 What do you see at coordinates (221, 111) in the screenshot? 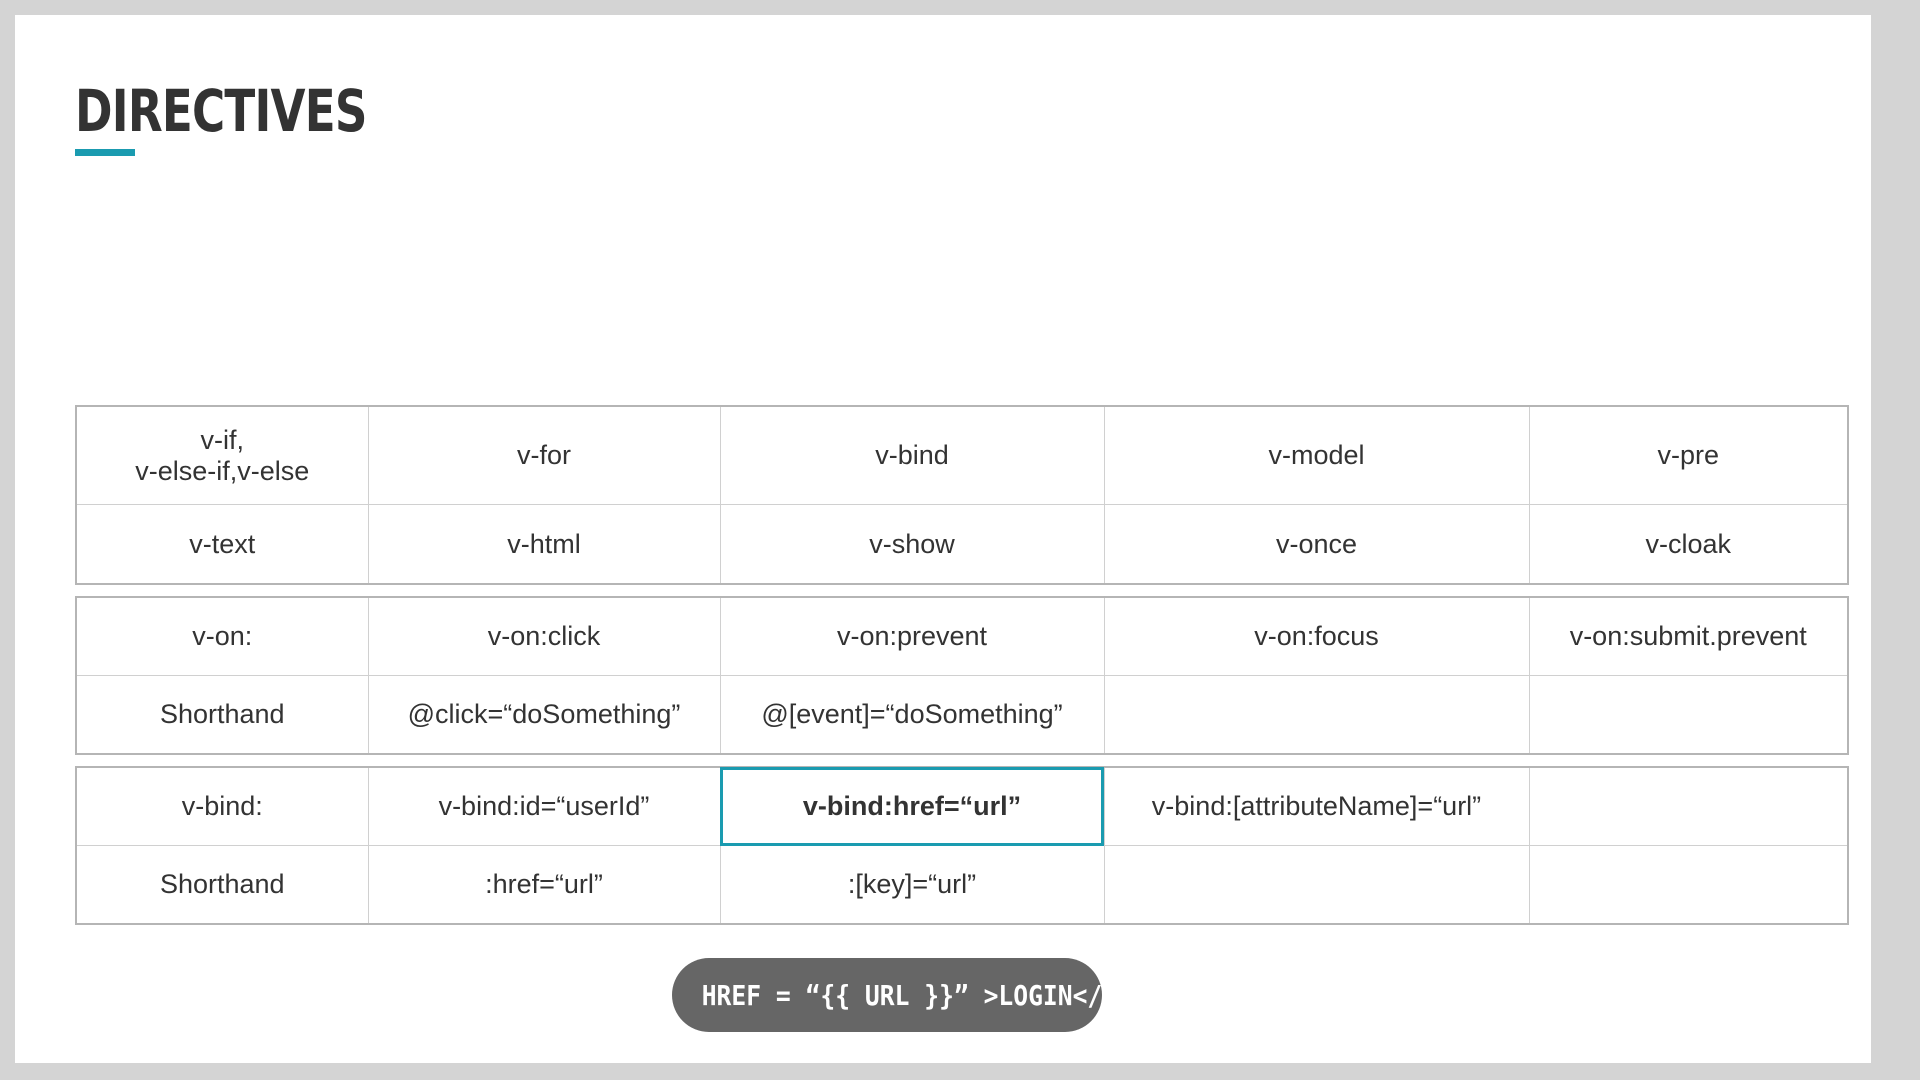
I see `slide-title: DIRECTIVES` at bounding box center [221, 111].